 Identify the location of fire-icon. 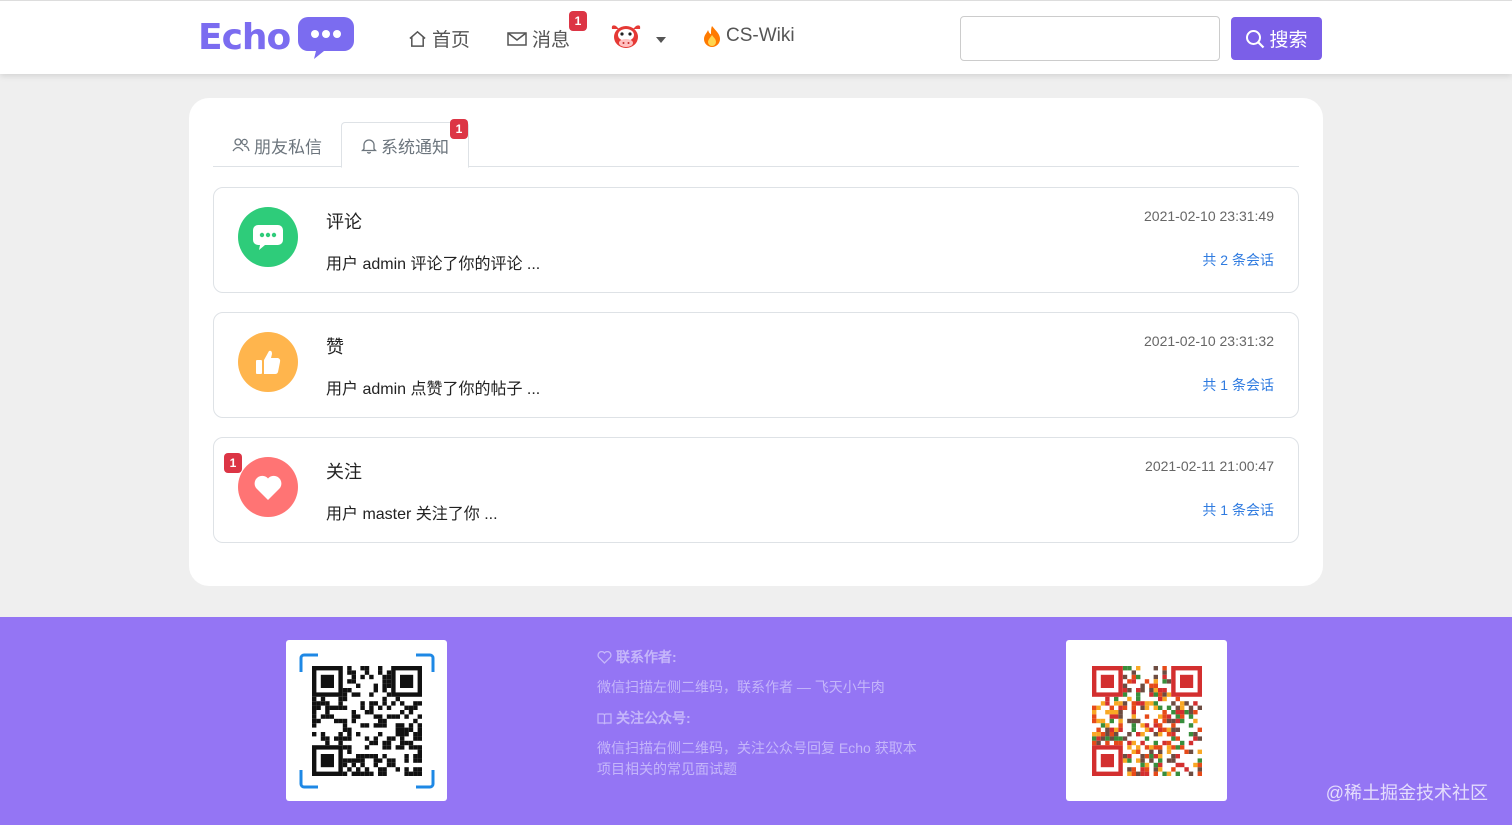
(712, 36).